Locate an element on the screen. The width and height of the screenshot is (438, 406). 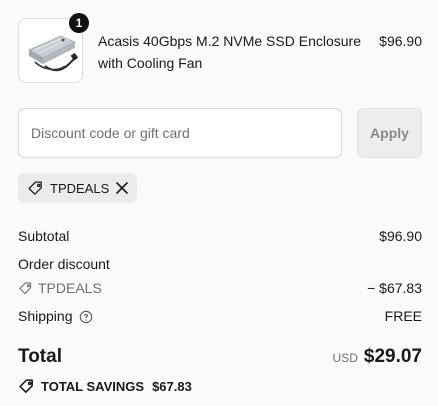
applied-code-label: TPDEALS is located at coordinates (80, 188).